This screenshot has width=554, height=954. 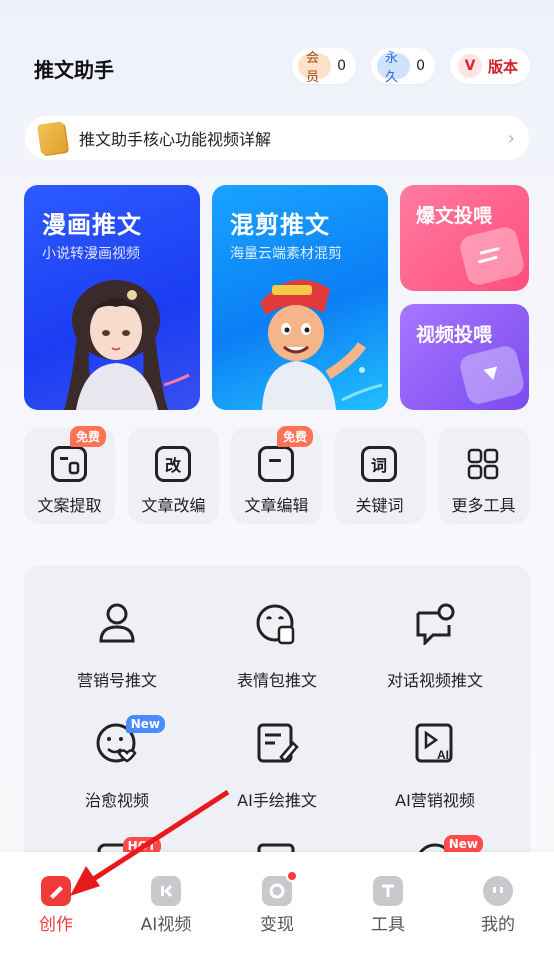 I want to click on tool-copy-extract: 文案提取 免费, so click(x=69, y=475).